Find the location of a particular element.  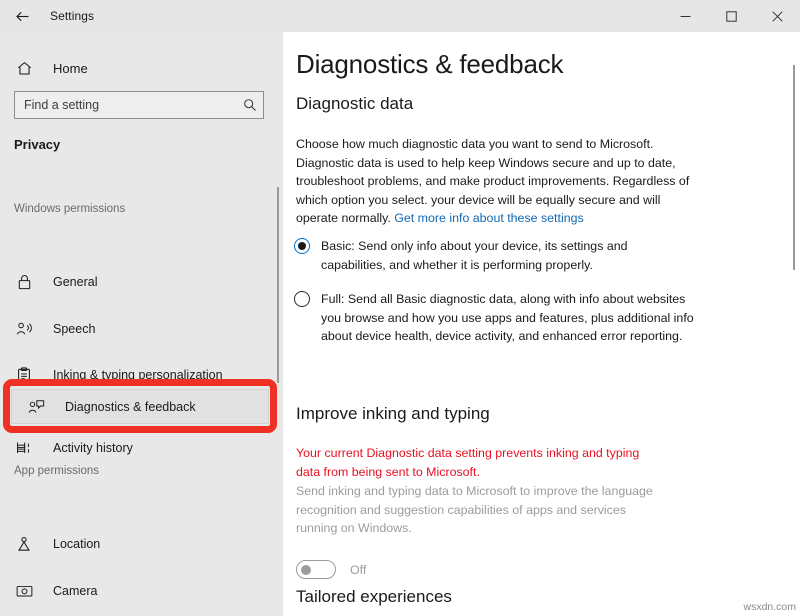

sidebar-scrollbar-thumb is located at coordinates (278, 285).